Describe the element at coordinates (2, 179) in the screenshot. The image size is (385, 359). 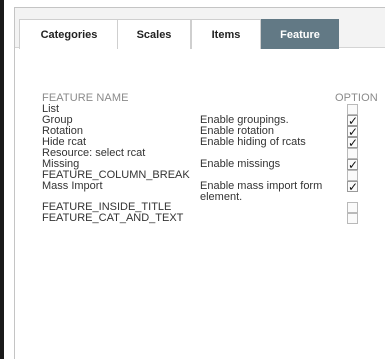
I see `window-edge` at that location.